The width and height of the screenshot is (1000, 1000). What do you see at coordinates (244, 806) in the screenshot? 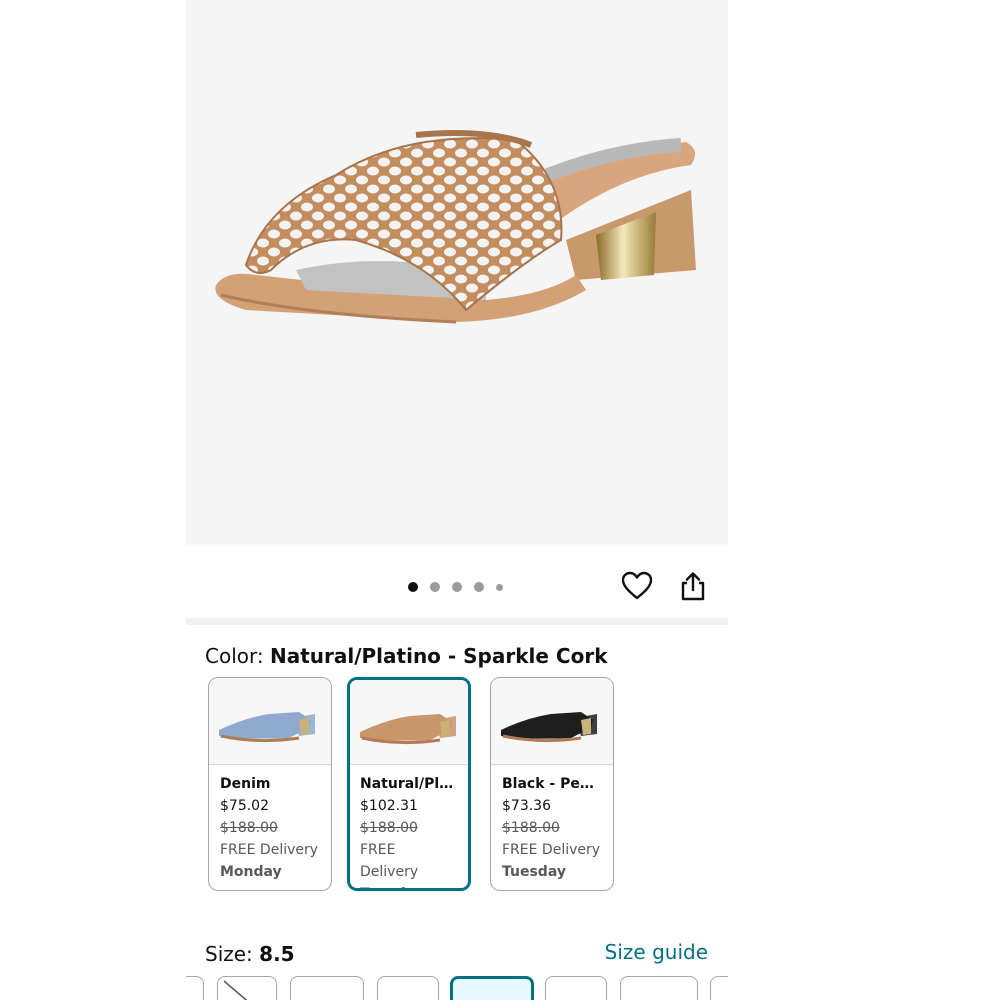
I see `swatch-price: $75.02` at bounding box center [244, 806].